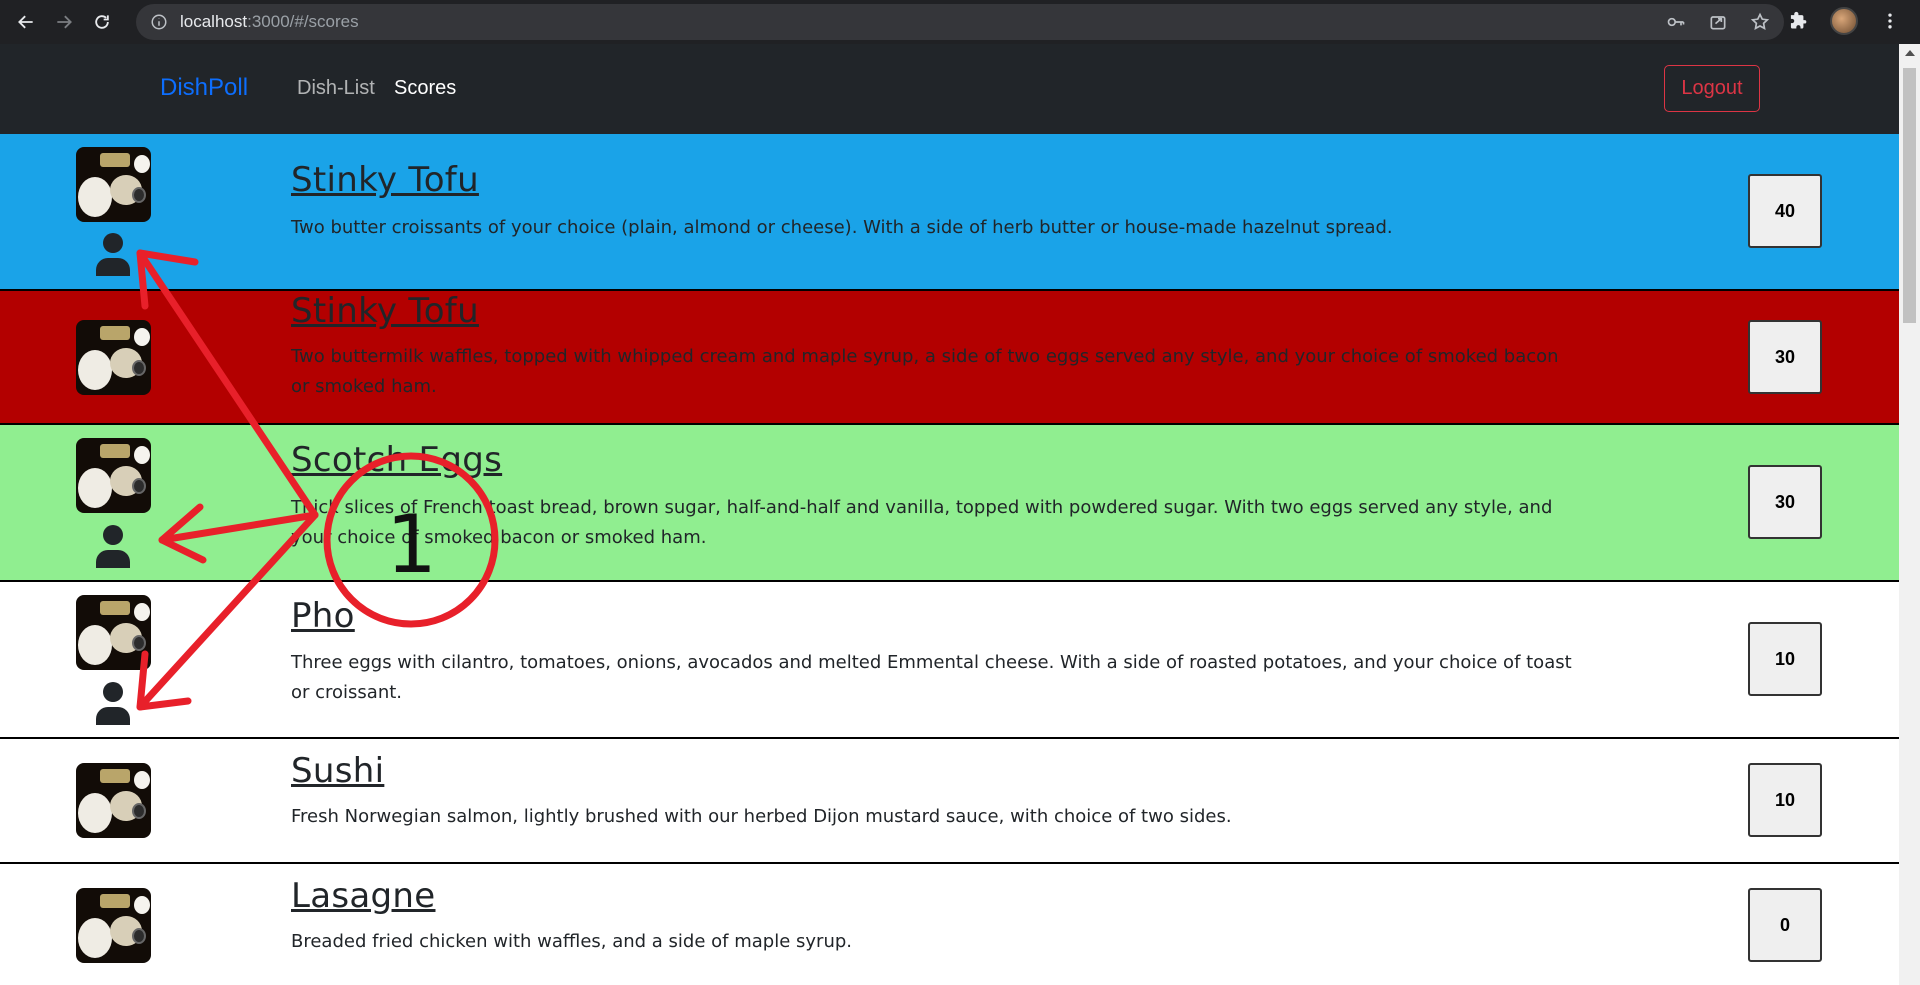  What do you see at coordinates (1909, 195) in the screenshot?
I see `scrollbar-thumb` at bounding box center [1909, 195].